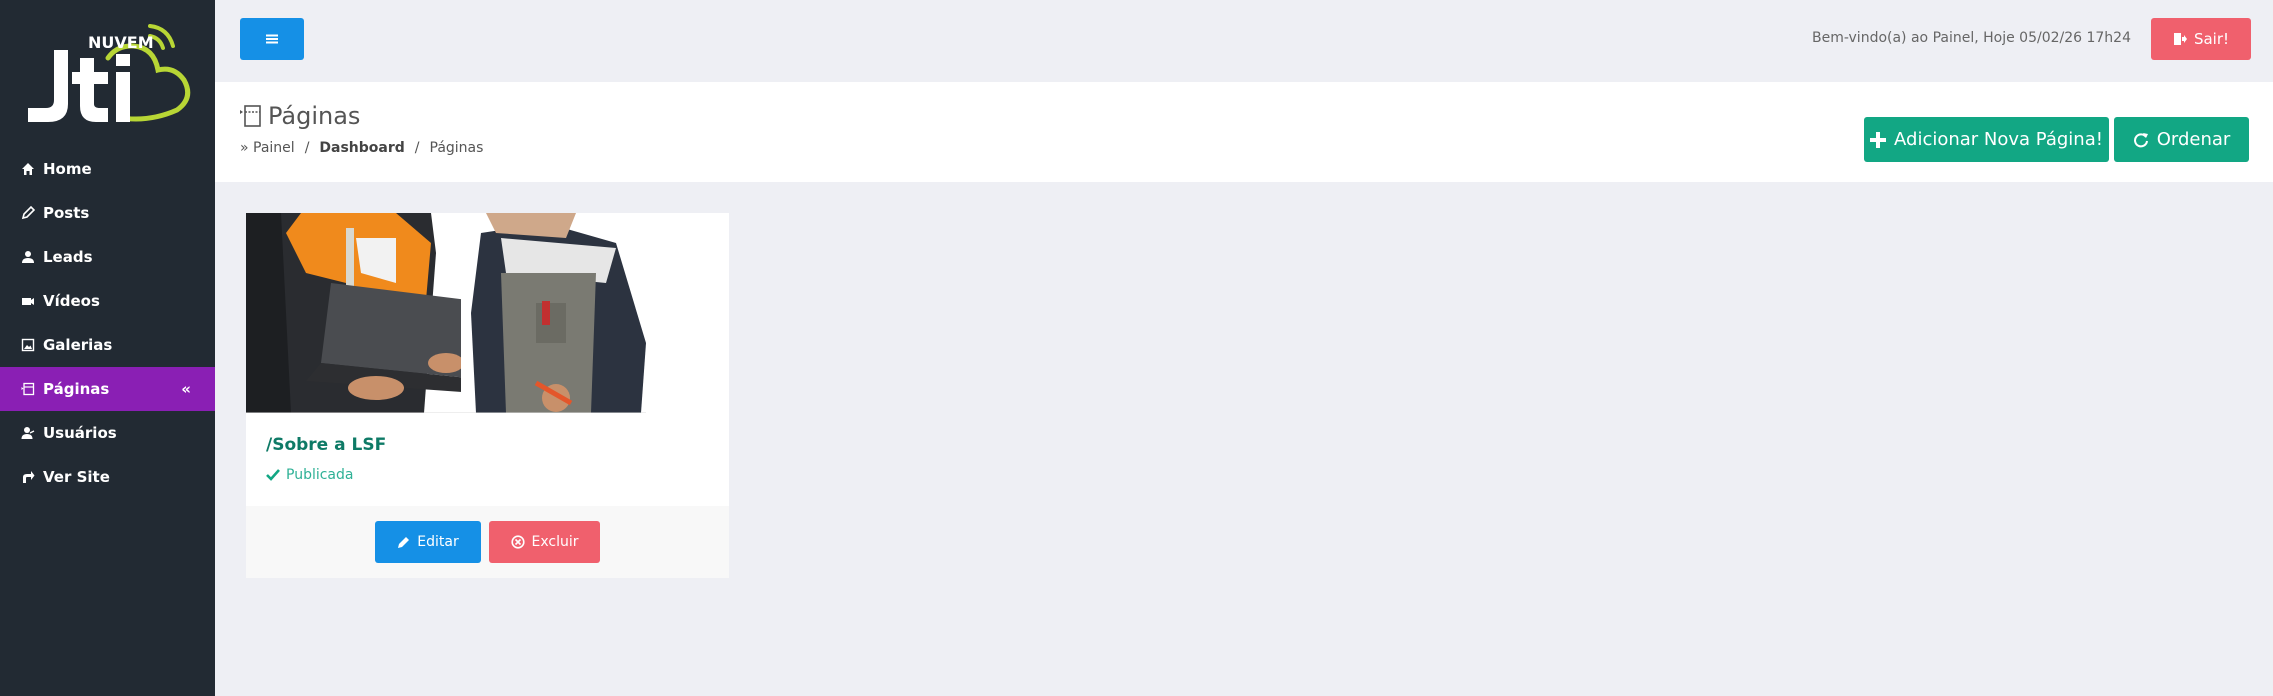 The image size is (2273, 696). What do you see at coordinates (517, 542) in the screenshot?
I see `circle-x-icon` at bounding box center [517, 542].